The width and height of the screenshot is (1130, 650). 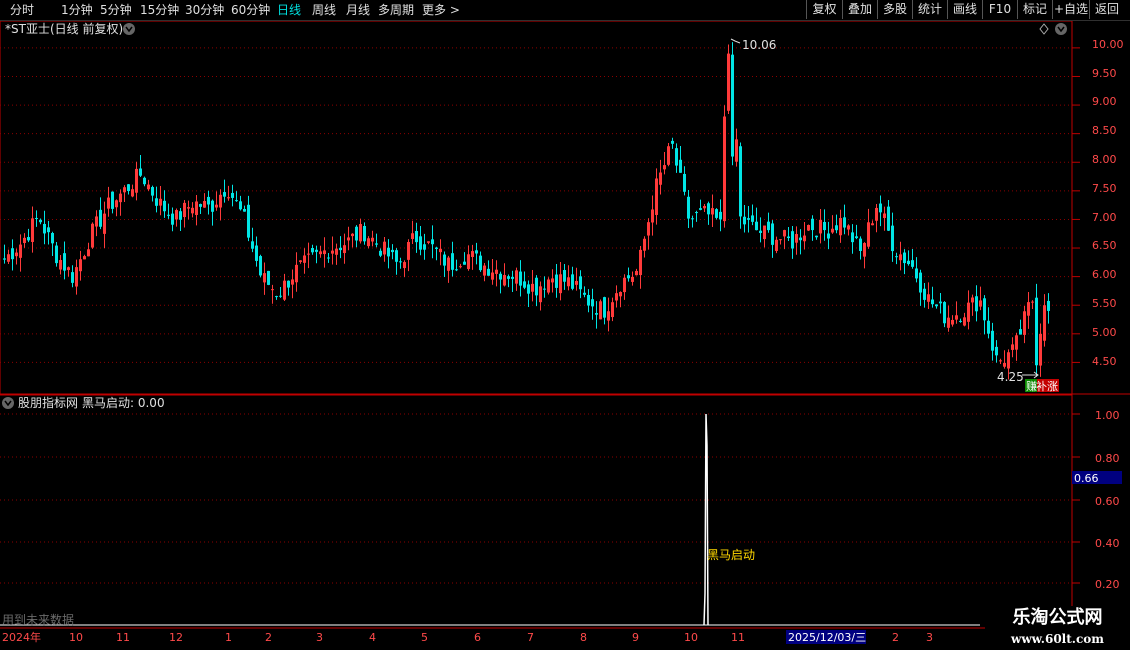 What do you see at coordinates (1107, 500) in the screenshot?
I see `indicator-y-axis: 1.00 0.80 0.60 0.40 0.20` at bounding box center [1107, 500].